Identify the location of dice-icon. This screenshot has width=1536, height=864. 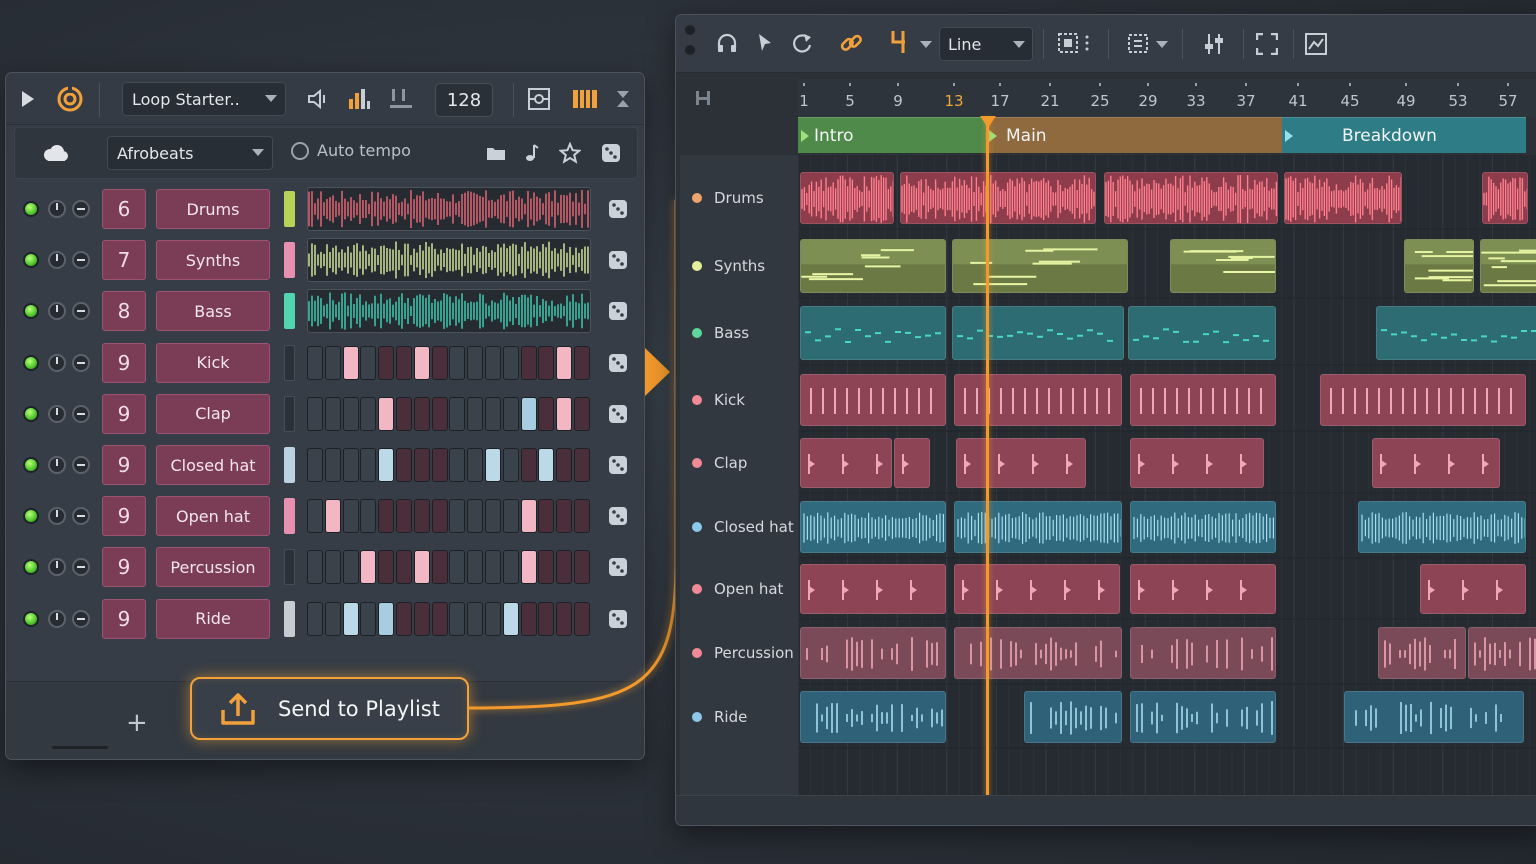
(618, 465).